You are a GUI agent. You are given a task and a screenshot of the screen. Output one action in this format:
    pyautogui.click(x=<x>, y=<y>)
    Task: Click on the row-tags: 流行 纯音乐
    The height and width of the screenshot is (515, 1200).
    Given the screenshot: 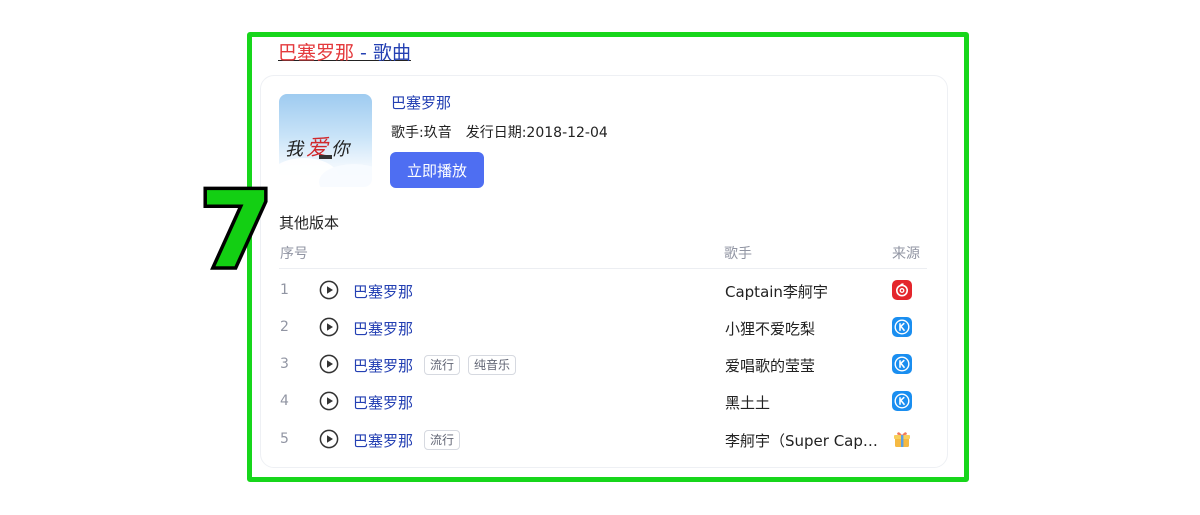 What is the action you would take?
    pyautogui.click(x=470, y=365)
    